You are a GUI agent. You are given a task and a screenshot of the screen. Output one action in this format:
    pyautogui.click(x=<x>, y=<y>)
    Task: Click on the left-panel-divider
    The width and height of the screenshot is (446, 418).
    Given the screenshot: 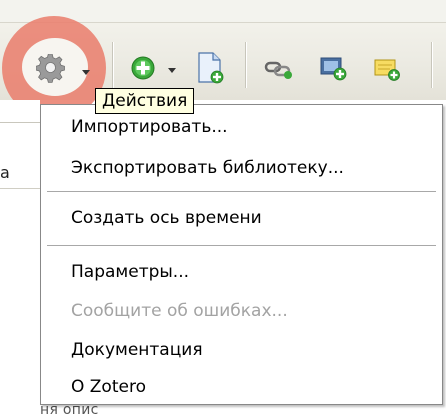 What is the action you would take?
    pyautogui.click(x=20, y=122)
    